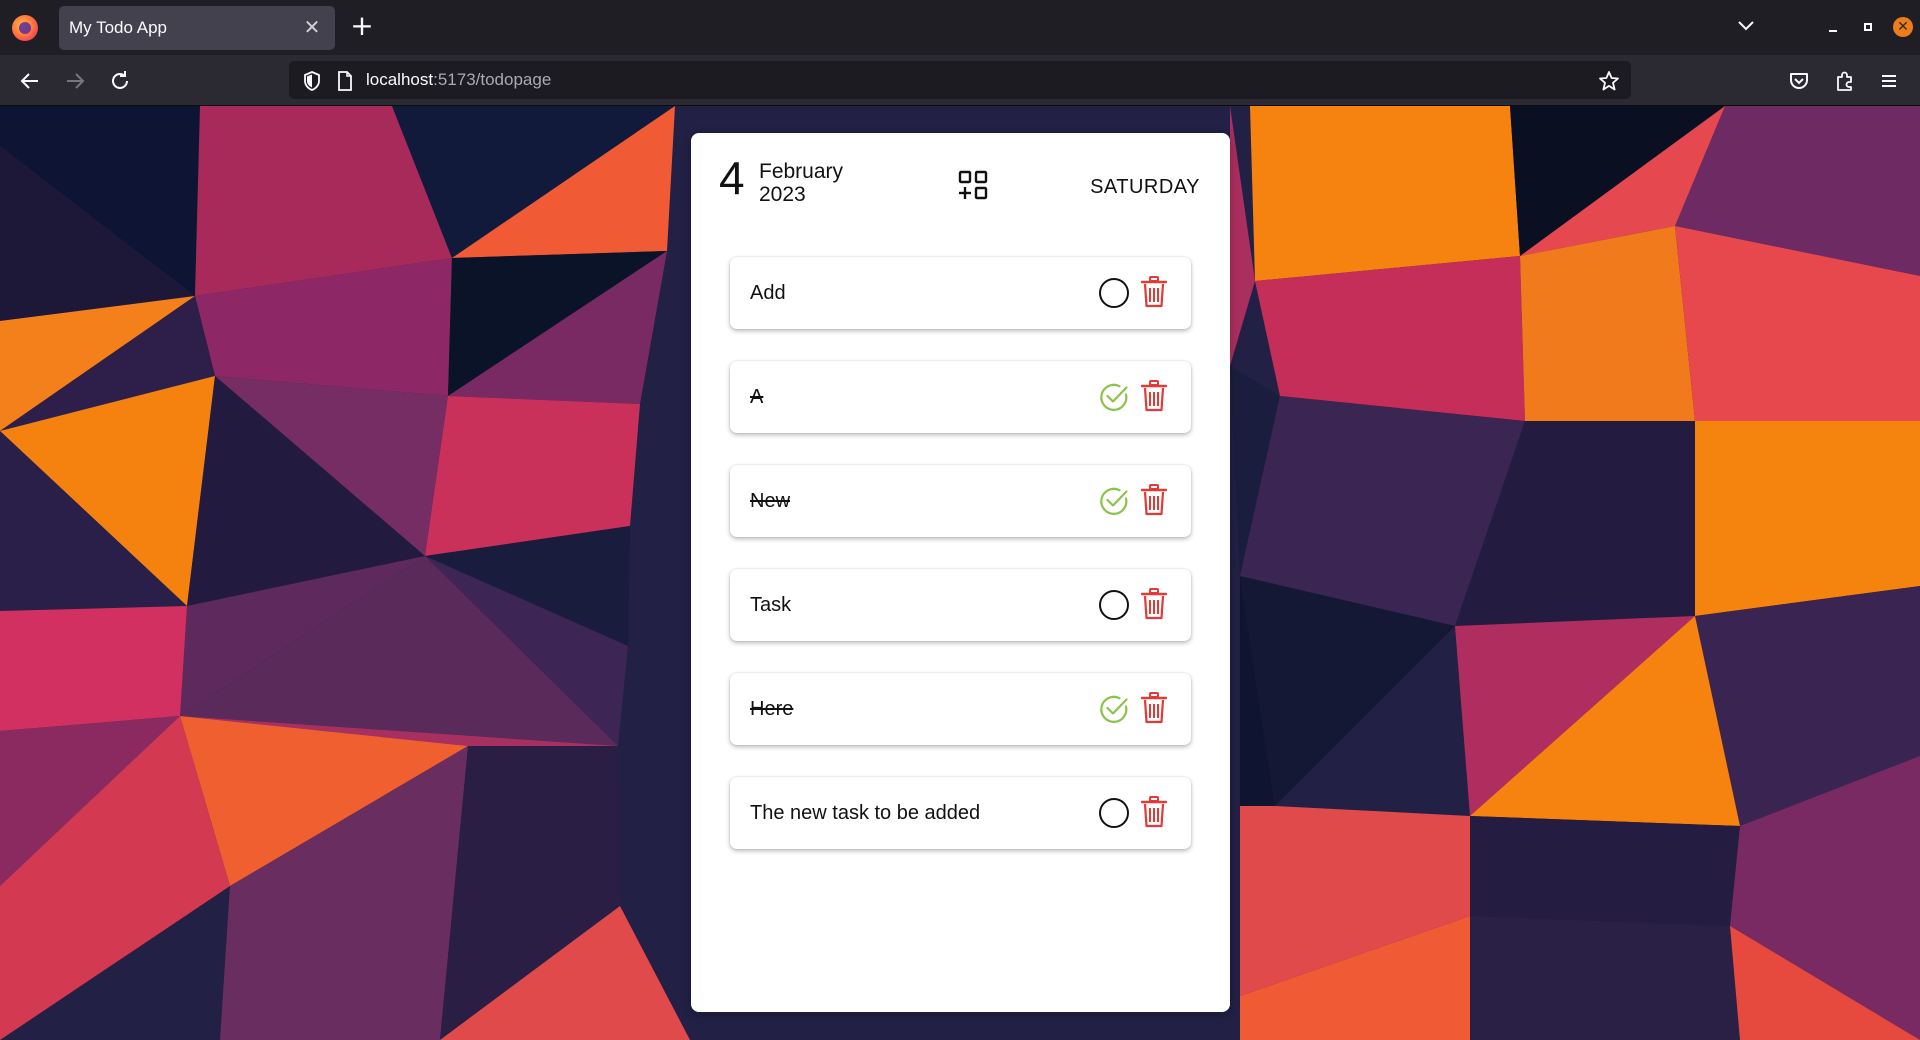  Describe the element at coordinates (345, 81) in the screenshot. I see `page-info-icon` at that location.